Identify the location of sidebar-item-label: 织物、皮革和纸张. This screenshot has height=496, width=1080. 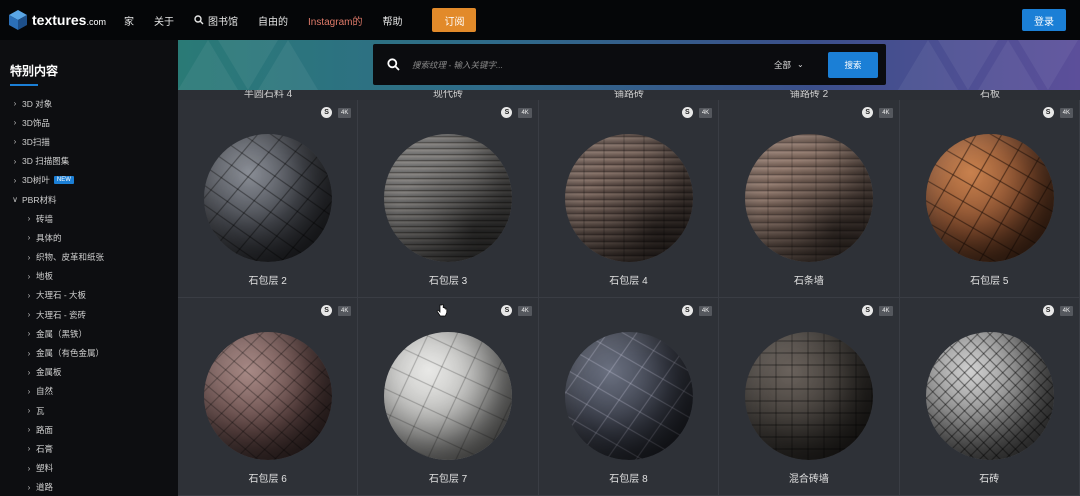
(70, 257).